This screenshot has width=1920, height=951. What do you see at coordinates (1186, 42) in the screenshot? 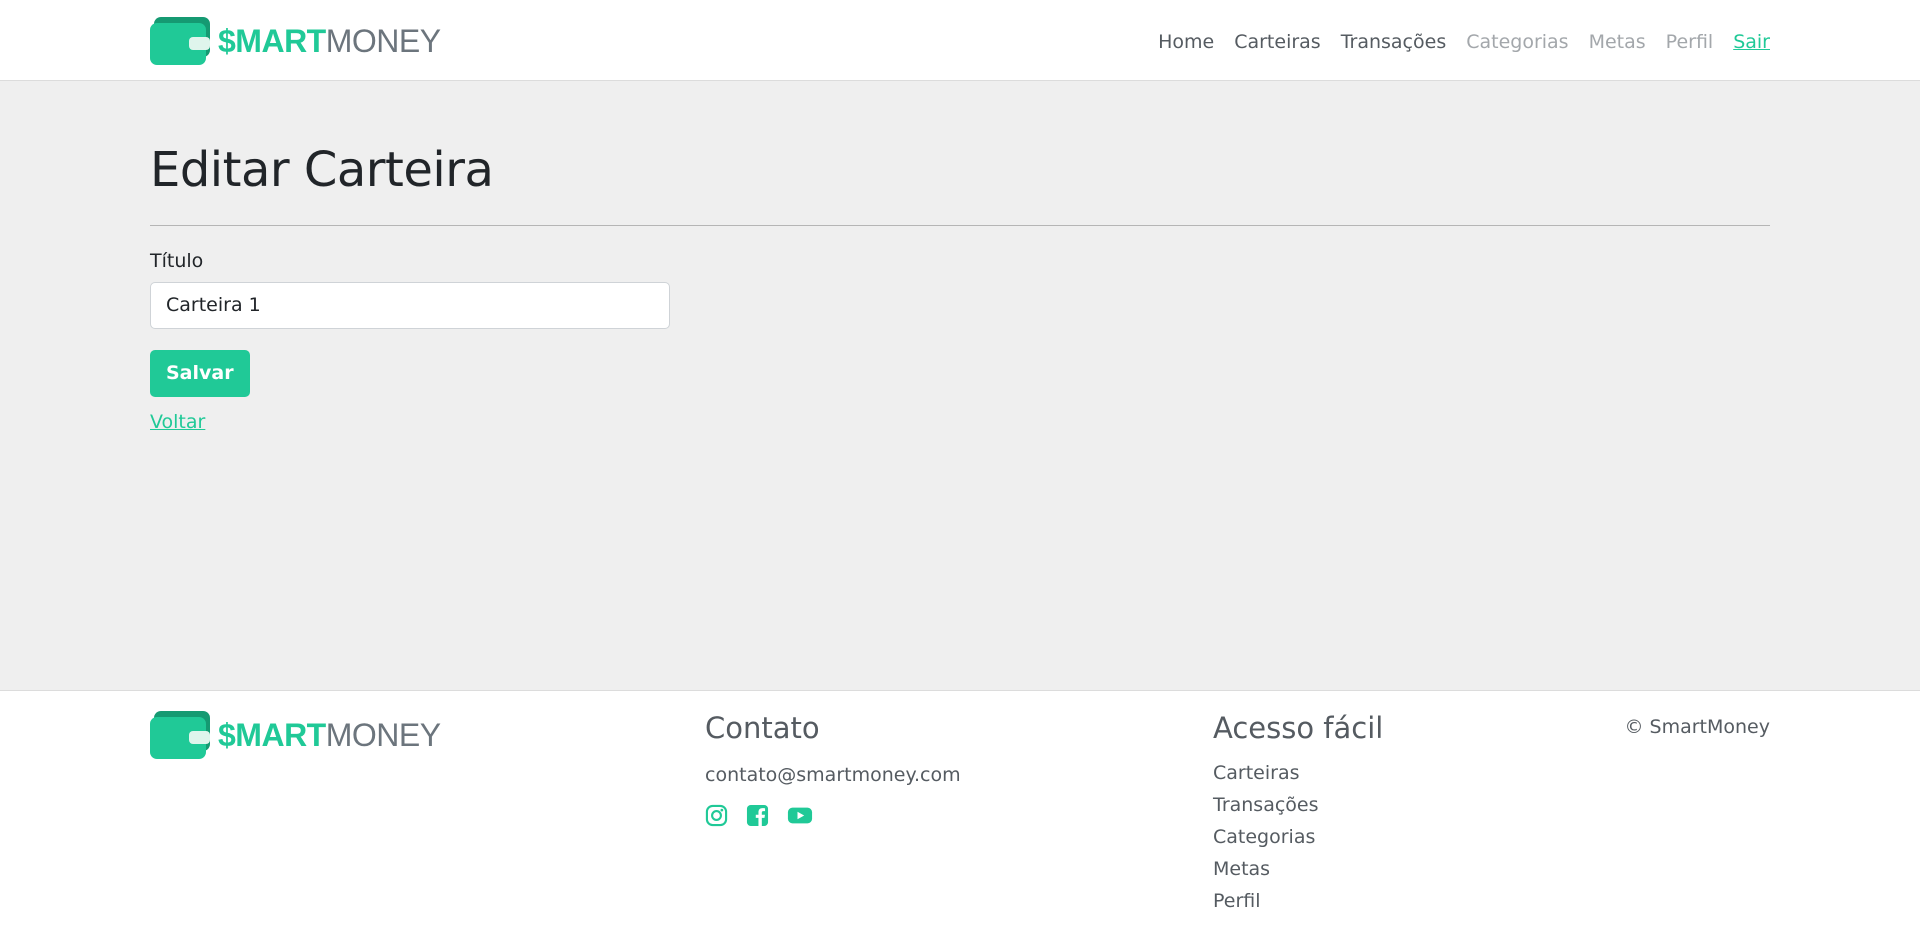
I see `nav-link-home: Home` at bounding box center [1186, 42].